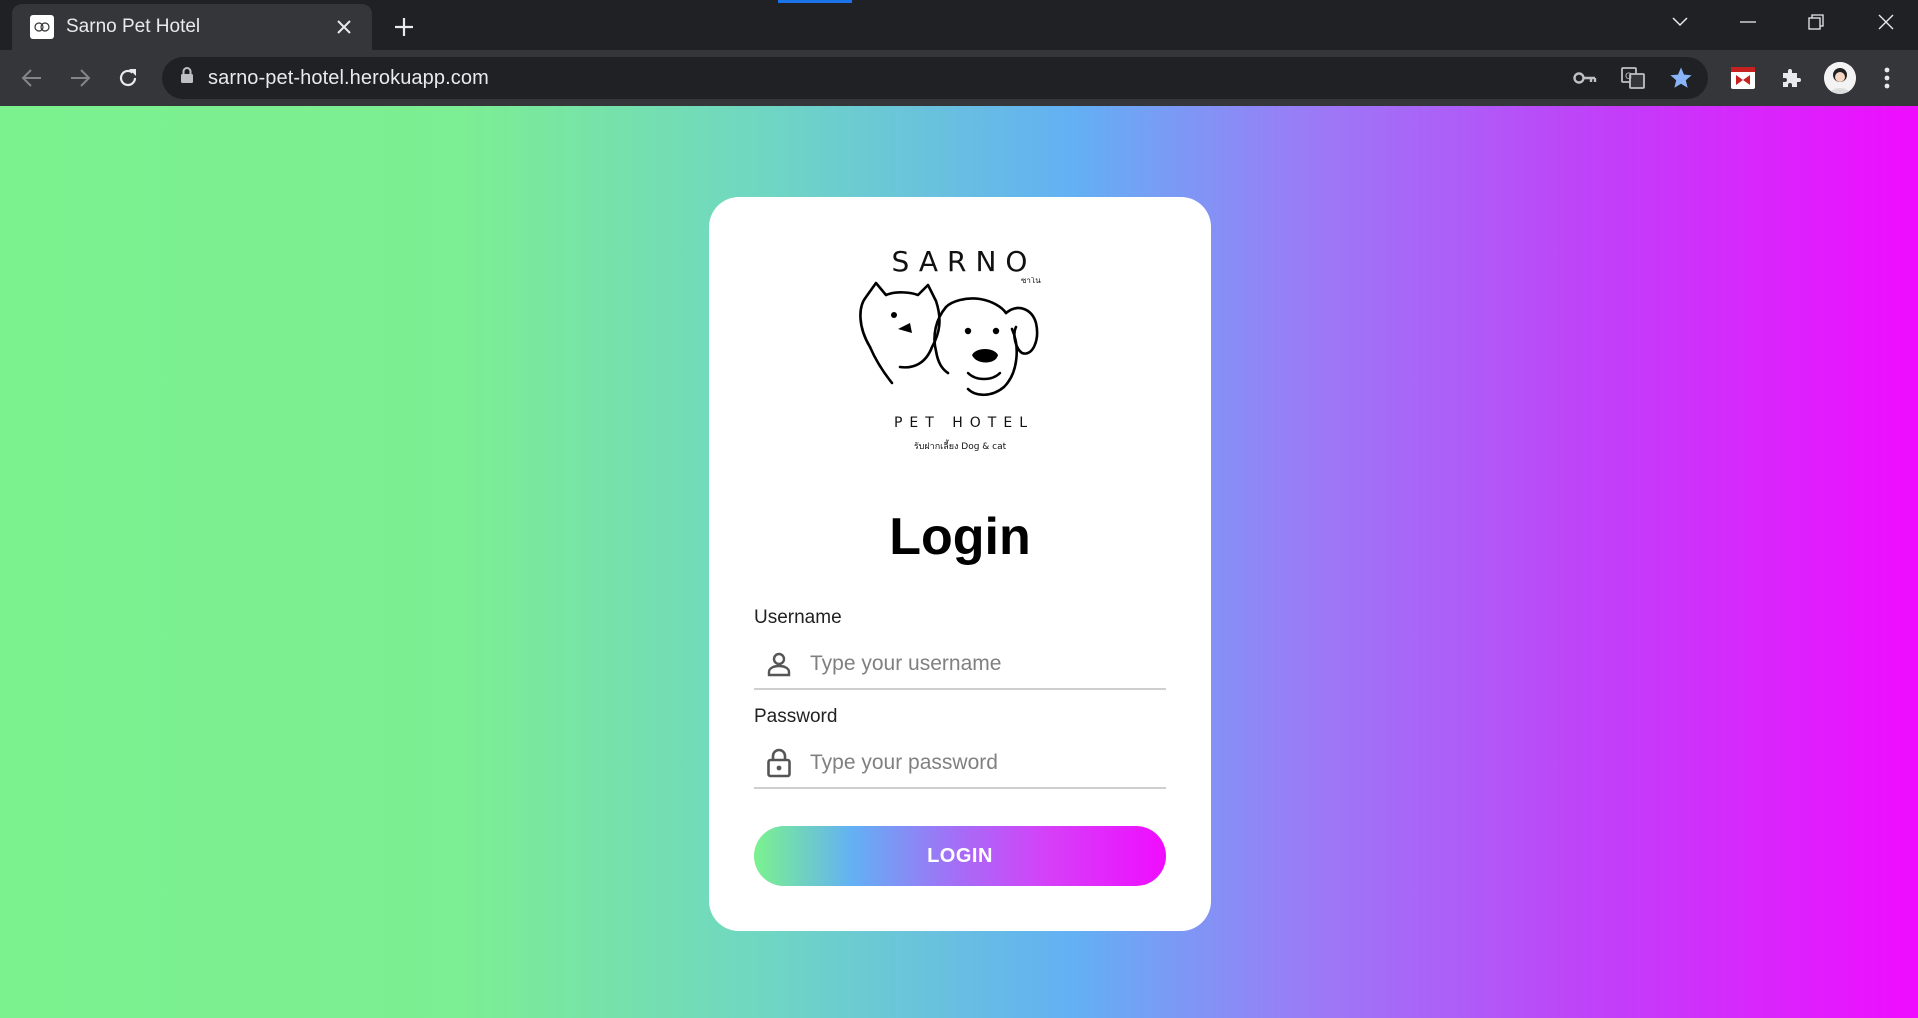  What do you see at coordinates (988, 664) in the screenshot?
I see `username-input` at bounding box center [988, 664].